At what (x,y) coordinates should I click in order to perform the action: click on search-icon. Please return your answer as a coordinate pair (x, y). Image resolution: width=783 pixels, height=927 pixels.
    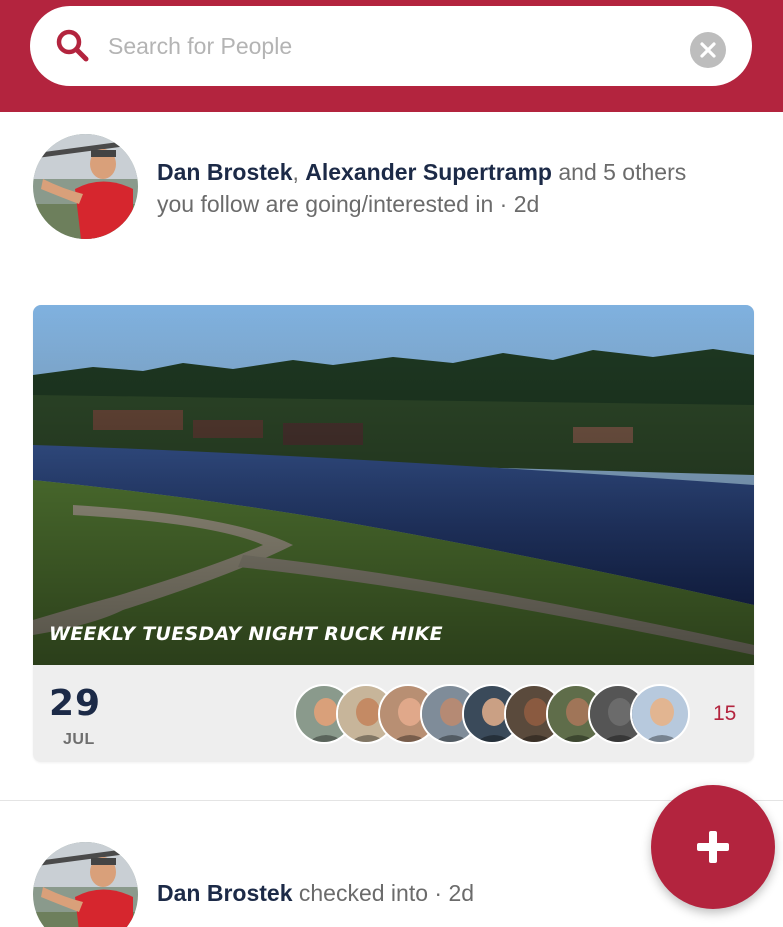
    Looking at the image, I should click on (72, 45).